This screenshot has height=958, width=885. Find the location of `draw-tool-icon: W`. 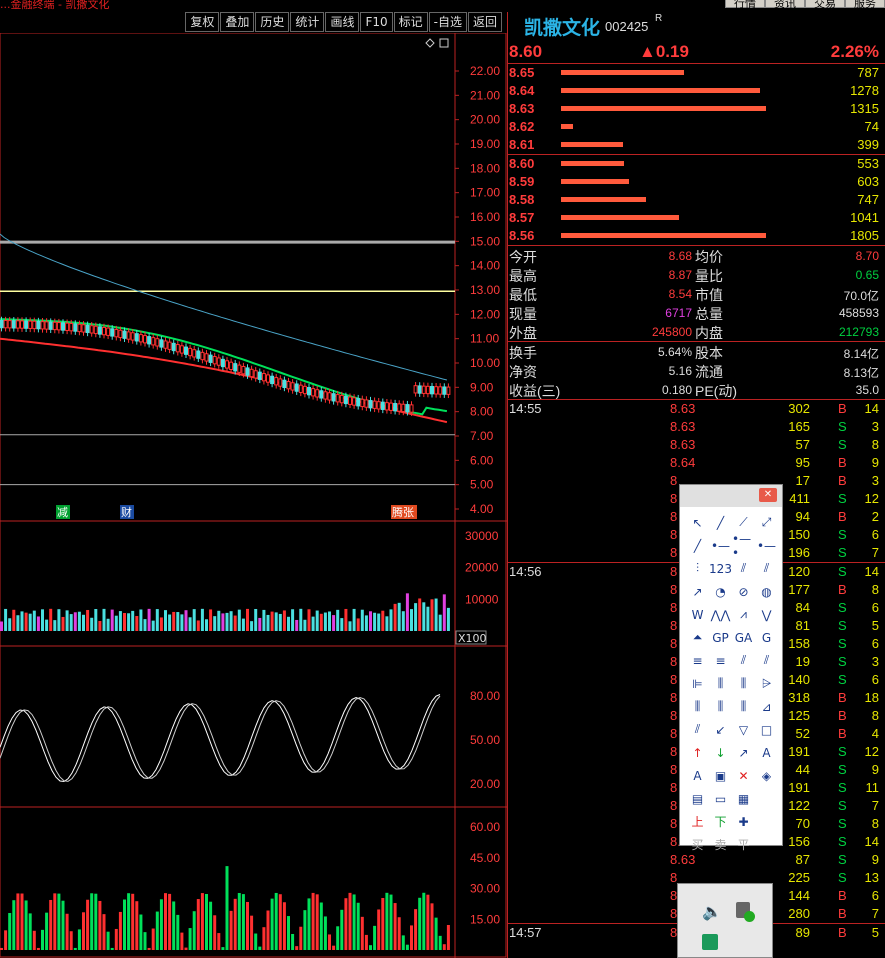

draw-tool-icon: W is located at coordinates (697, 614).